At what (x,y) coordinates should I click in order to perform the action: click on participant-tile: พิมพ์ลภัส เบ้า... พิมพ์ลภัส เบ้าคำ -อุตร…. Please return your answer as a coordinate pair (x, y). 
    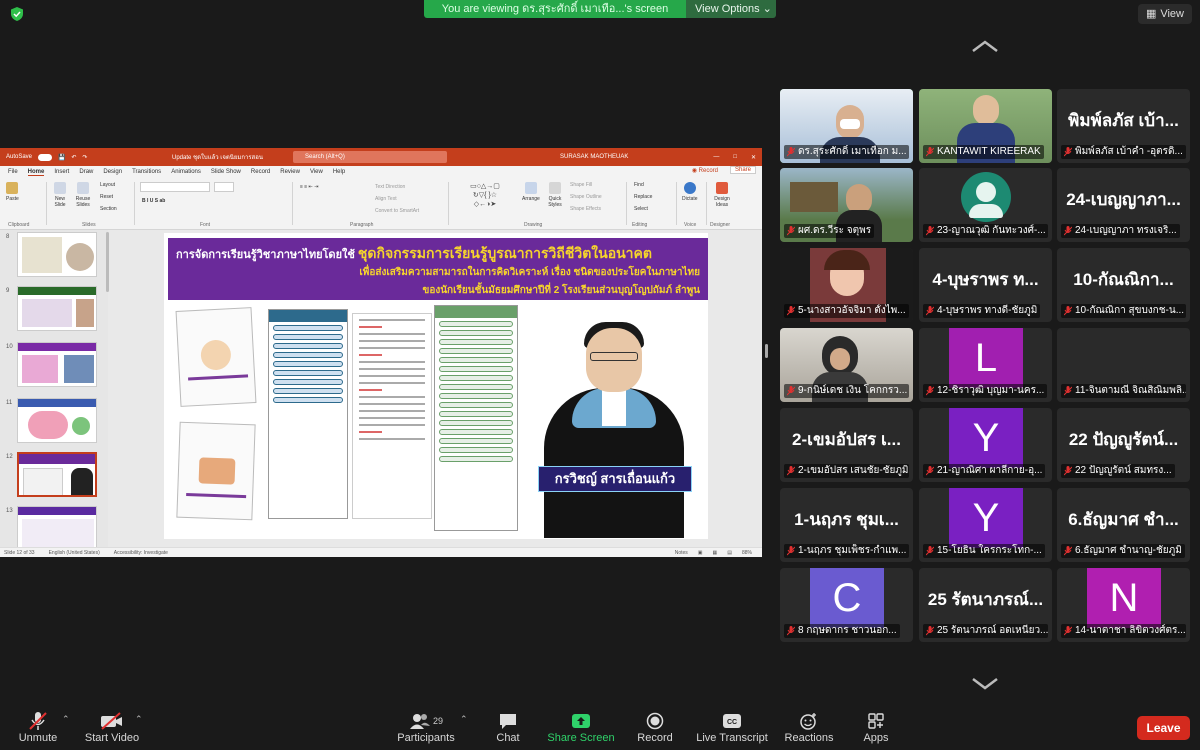
    Looking at the image, I should click on (1123, 126).